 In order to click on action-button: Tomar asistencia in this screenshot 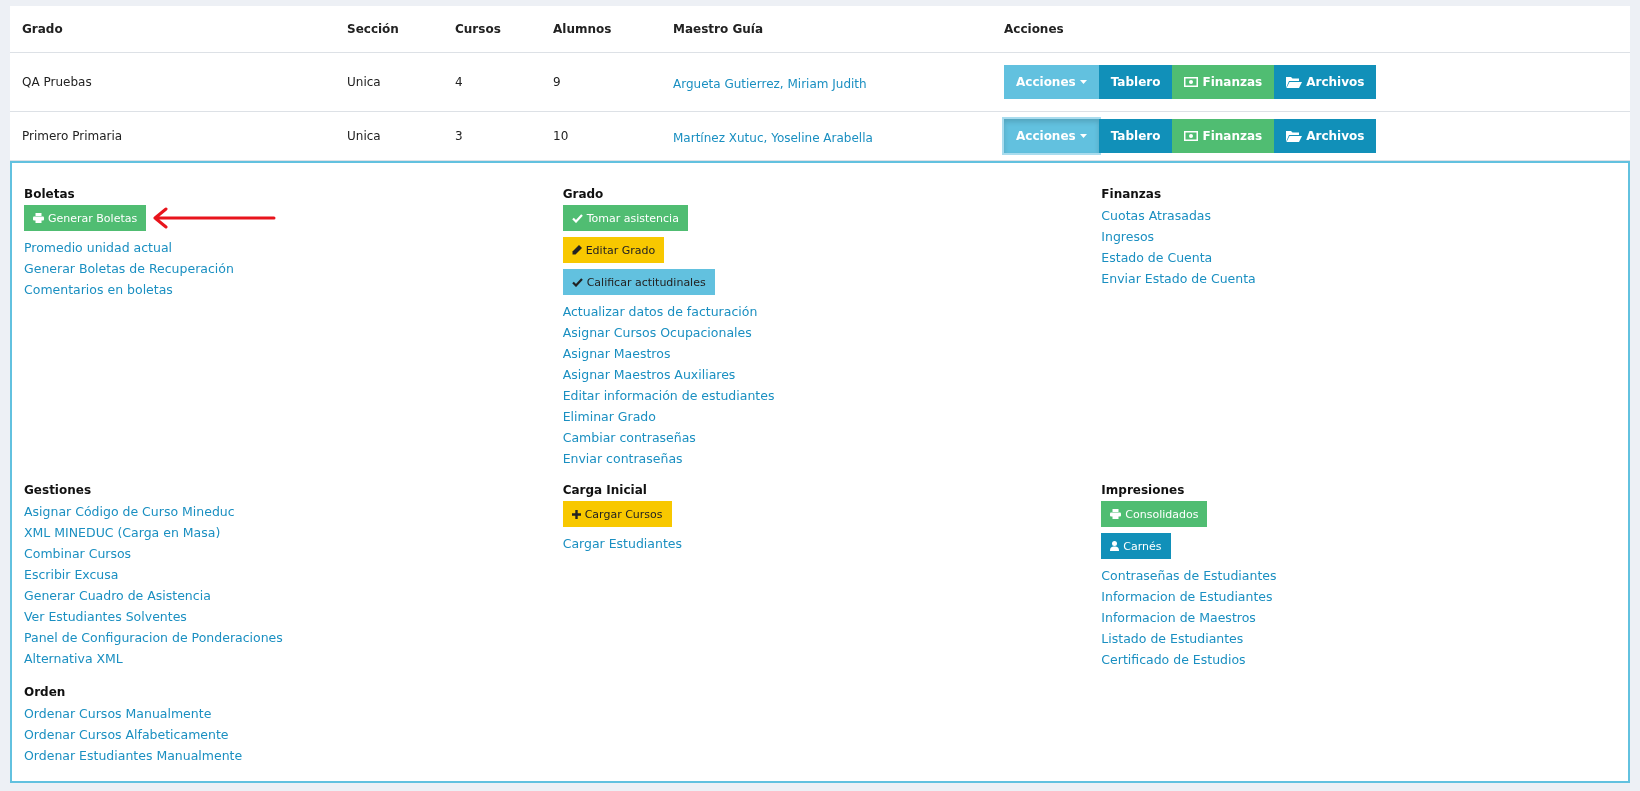, I will do `click(625, 218)`.